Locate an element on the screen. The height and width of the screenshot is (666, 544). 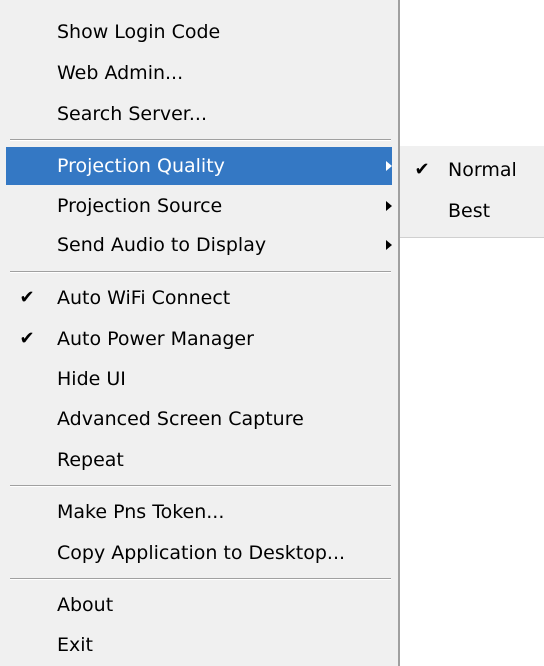
menu-item-label: Hide UI is located at coordinates (91, 379).